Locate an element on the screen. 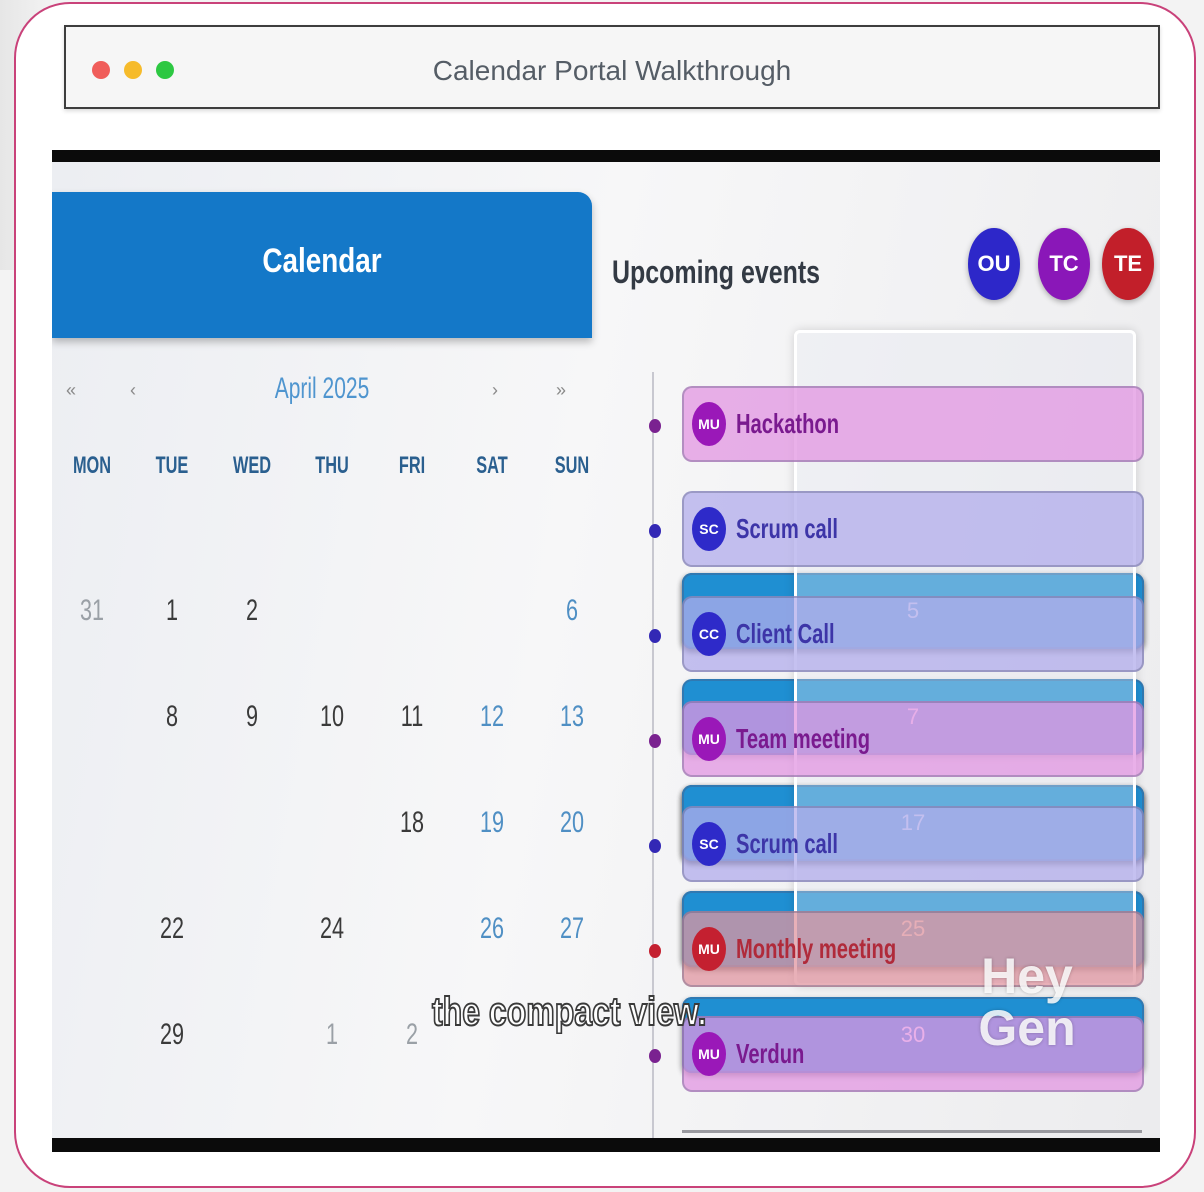  calendar-day: 22 is located at coordinates (172, 929).